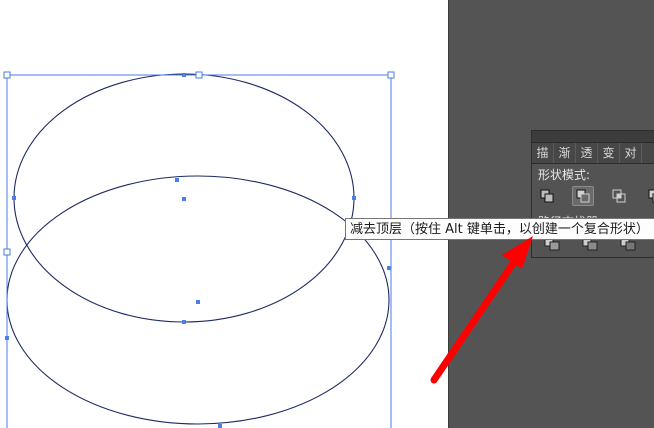  What do you see at coordinates (564, 175) in the screenshot?
I see `shape-modes-label: 形状模式:` at bounding box center [564, 175].